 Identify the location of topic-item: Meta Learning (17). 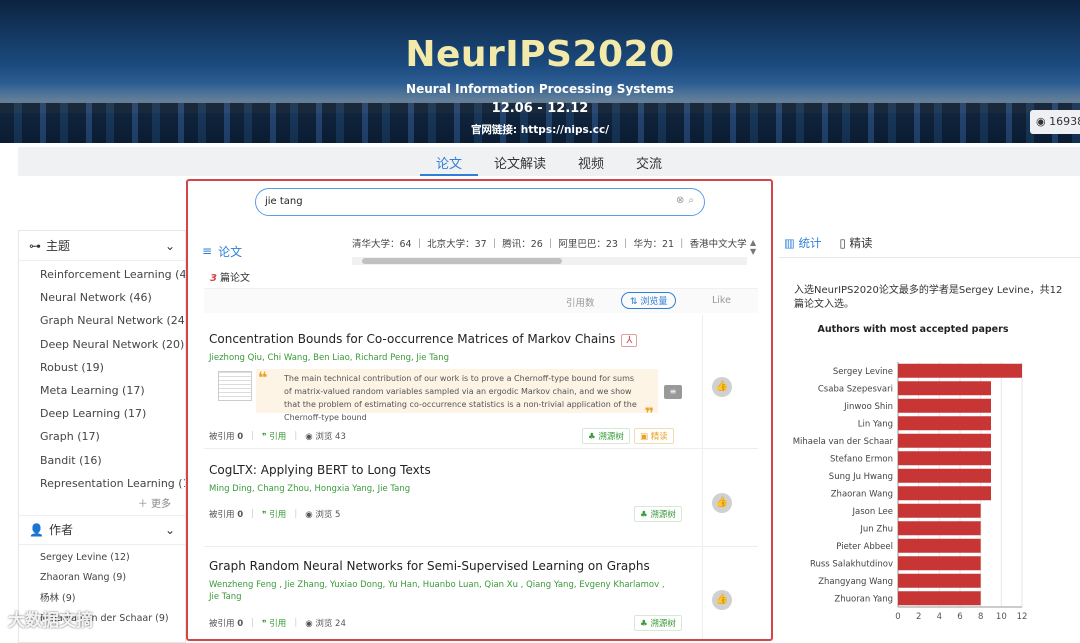
(102, 390).